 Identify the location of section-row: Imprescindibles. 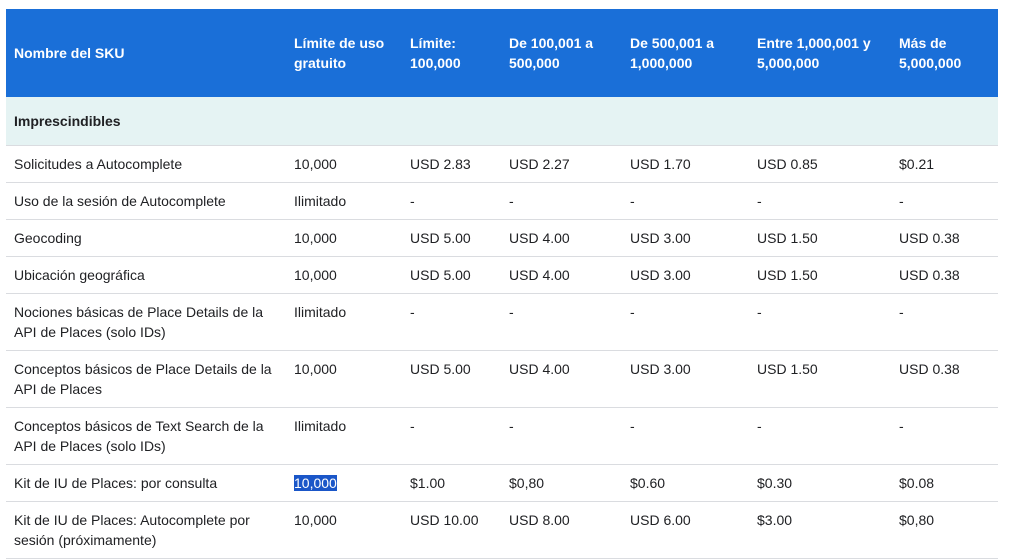
(502, 121).